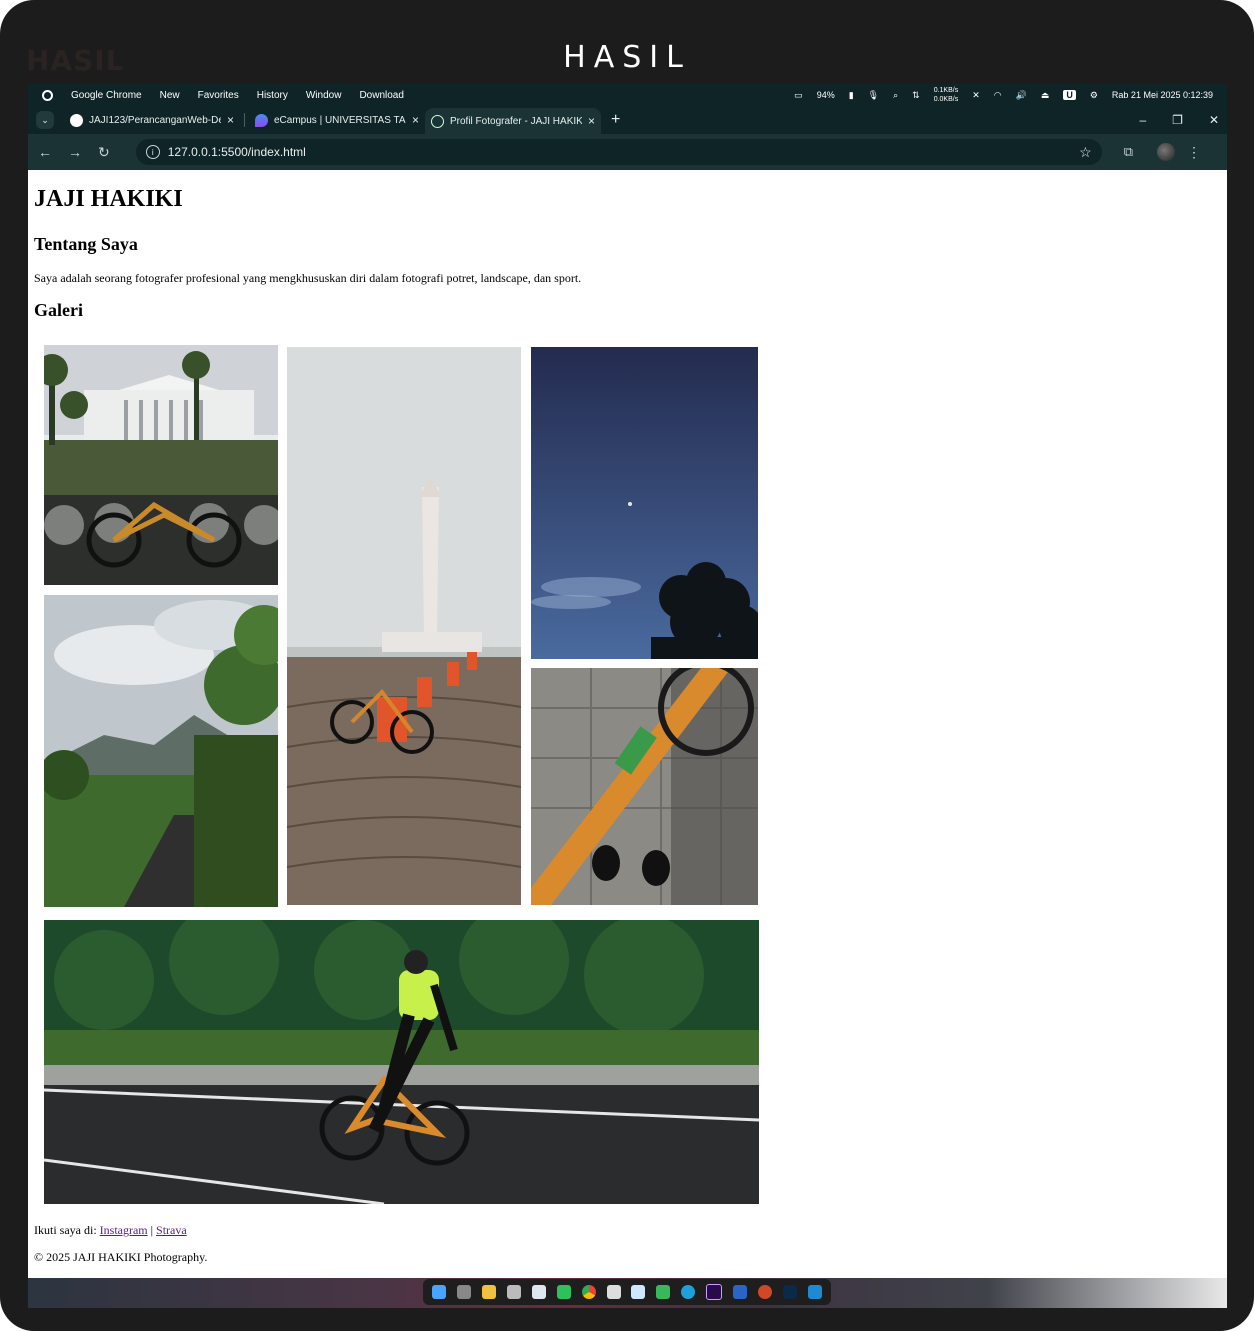 Image resolution: width=1254 pixels, height=1331 pixels. What do you see at coordinates (1021, 95) in the screenshot?
I see `volume-icon: 🔊` at bounding box center [1021, 95].